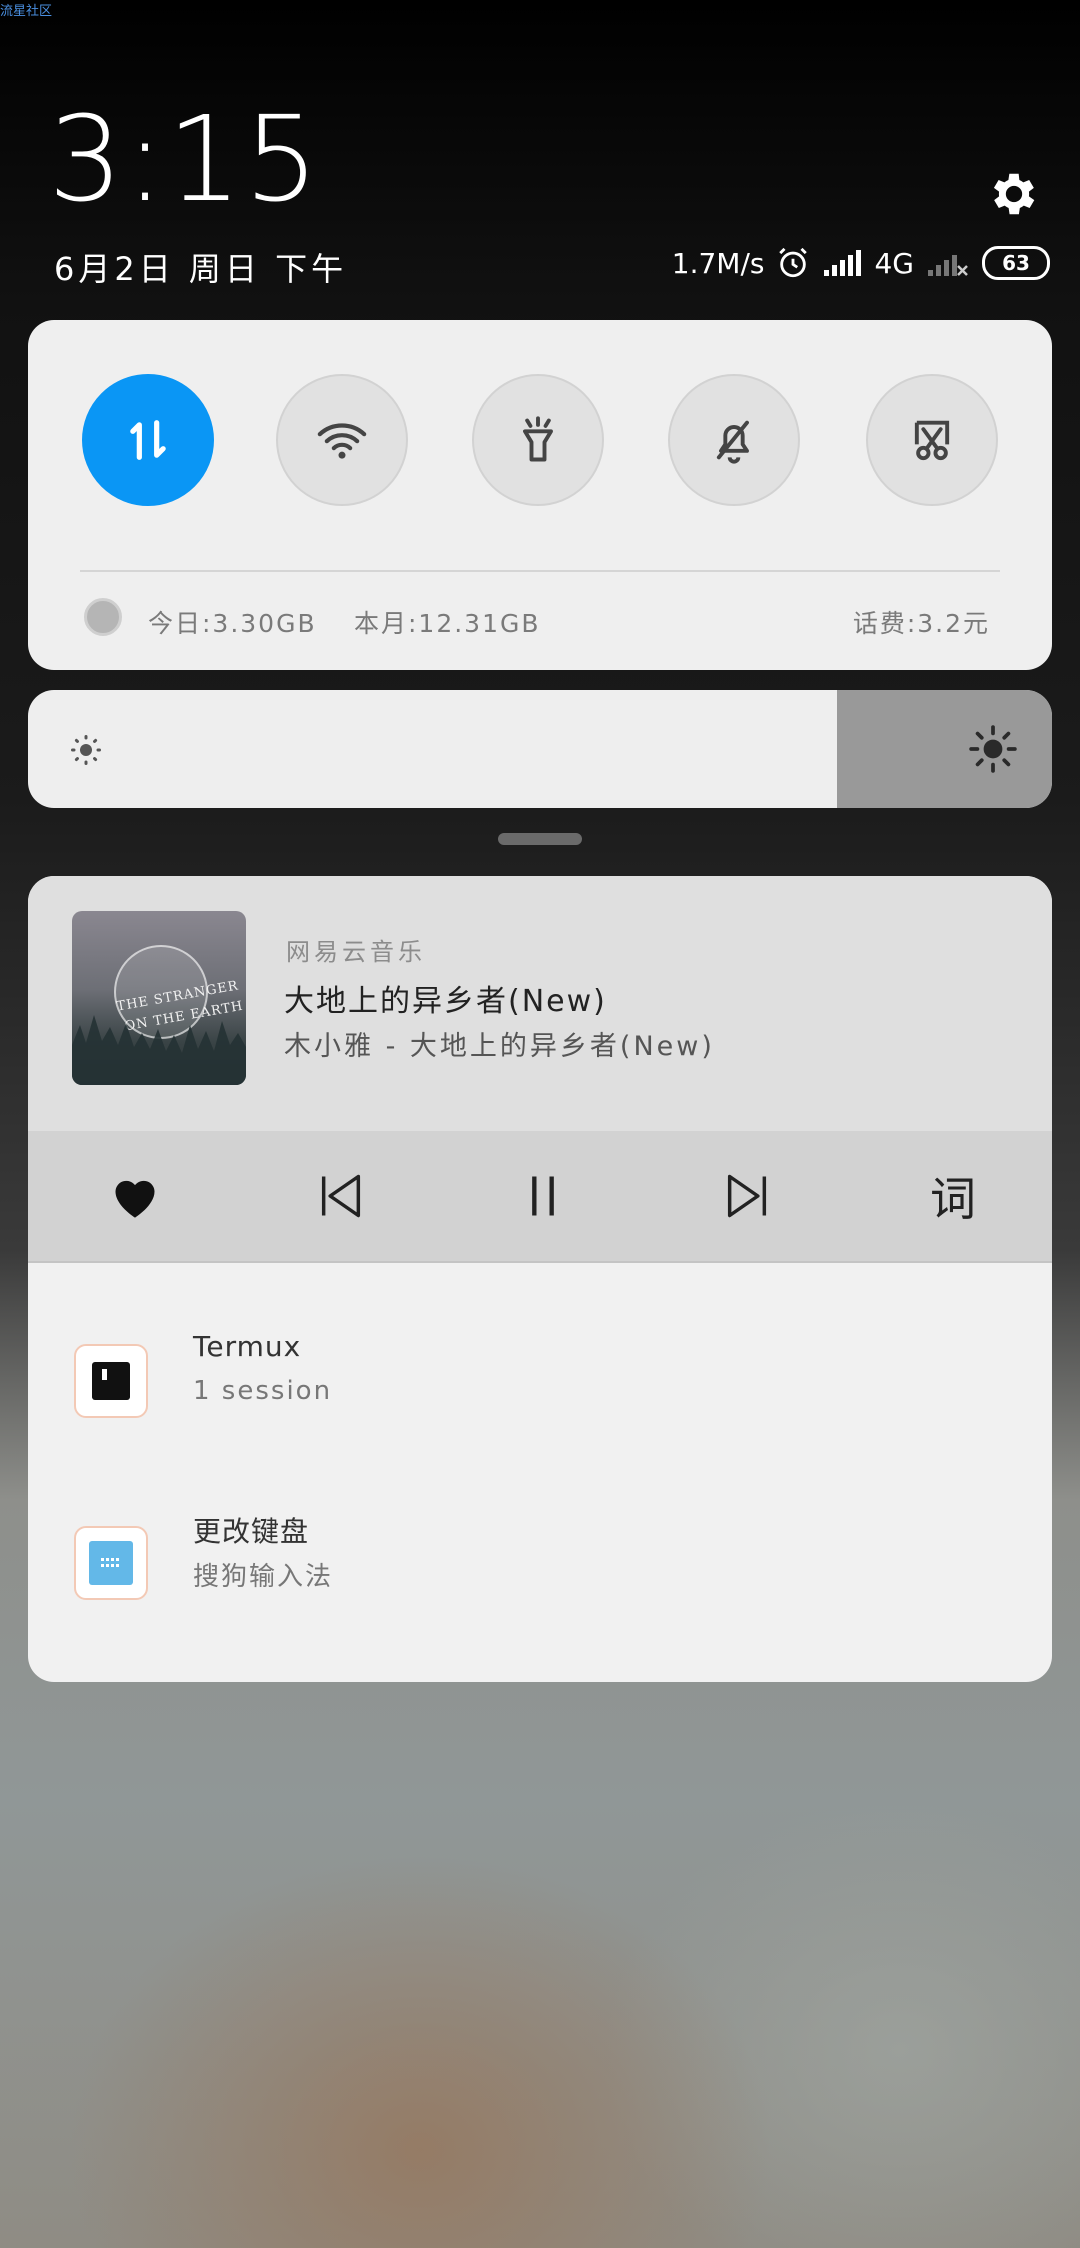  Describe the element at coordinates (843, 263) in the screenshot. I see `signal-icon` at that location.